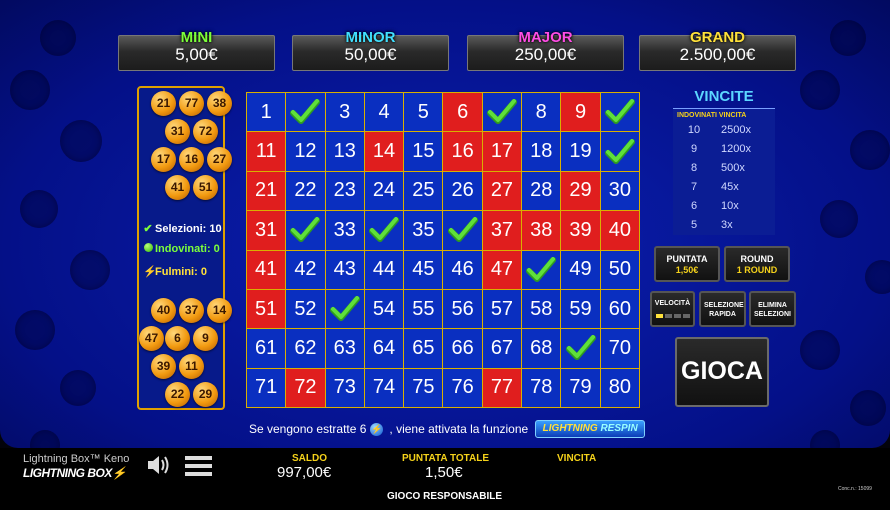  Describe the element at coordinates (423, 151) in the screenshot. I see `board-cell-15: 15` at that location.